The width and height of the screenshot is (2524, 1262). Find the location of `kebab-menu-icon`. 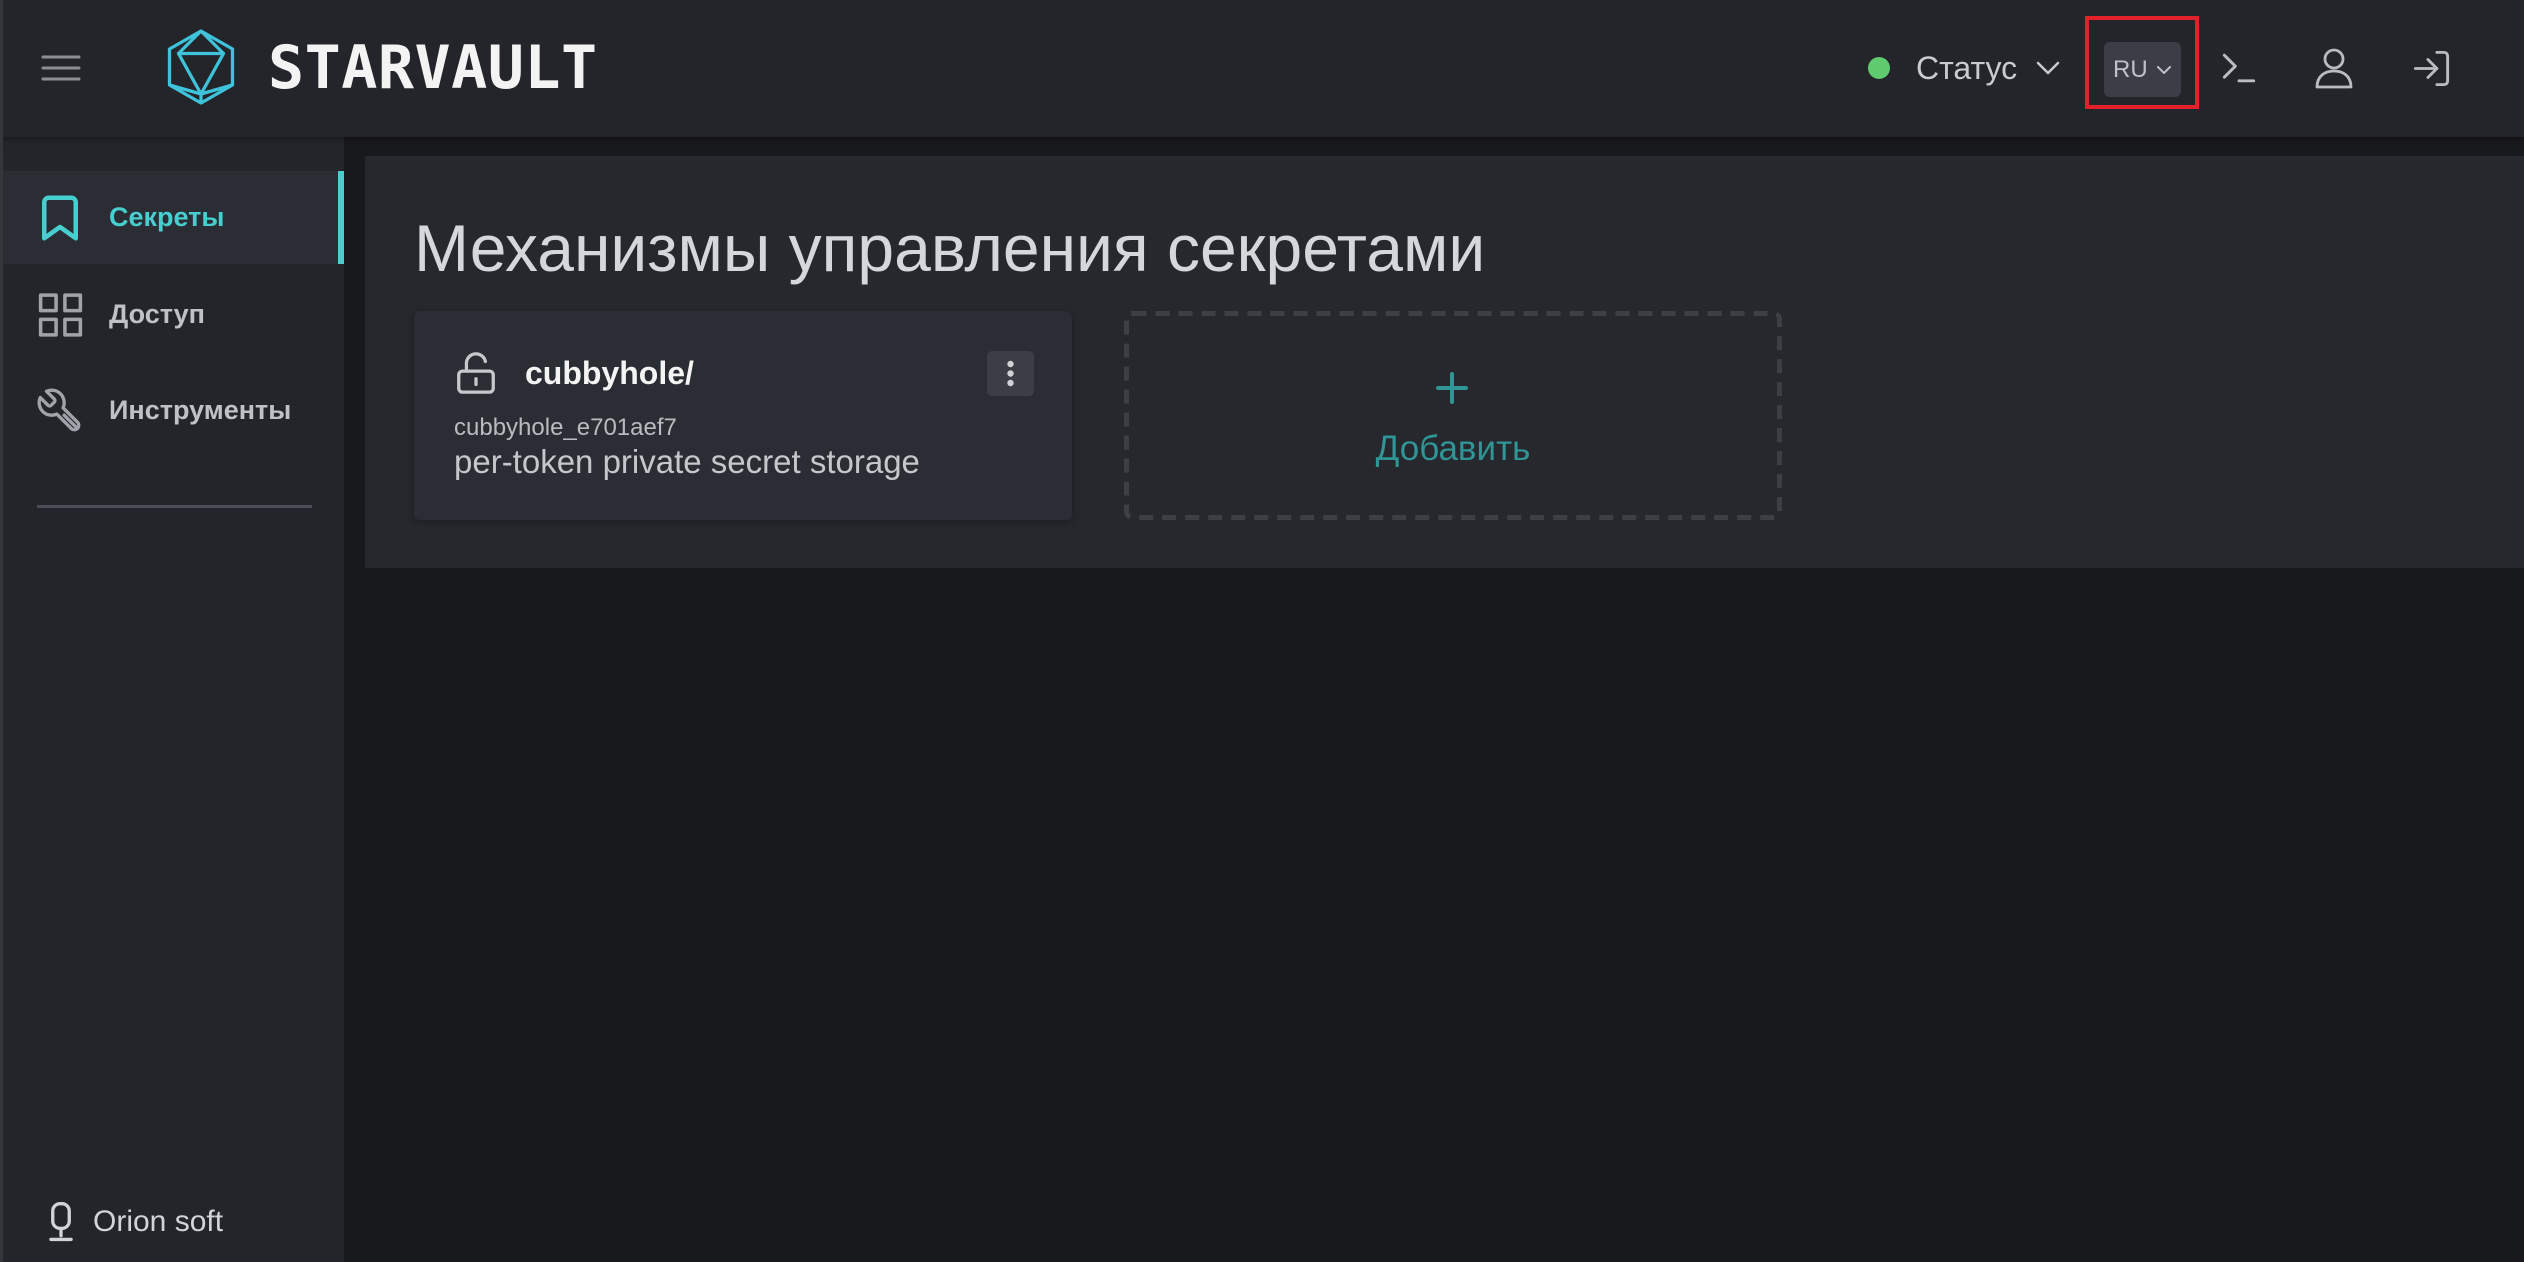

kebab-menu-icon is located at coordinates (1010, 373).